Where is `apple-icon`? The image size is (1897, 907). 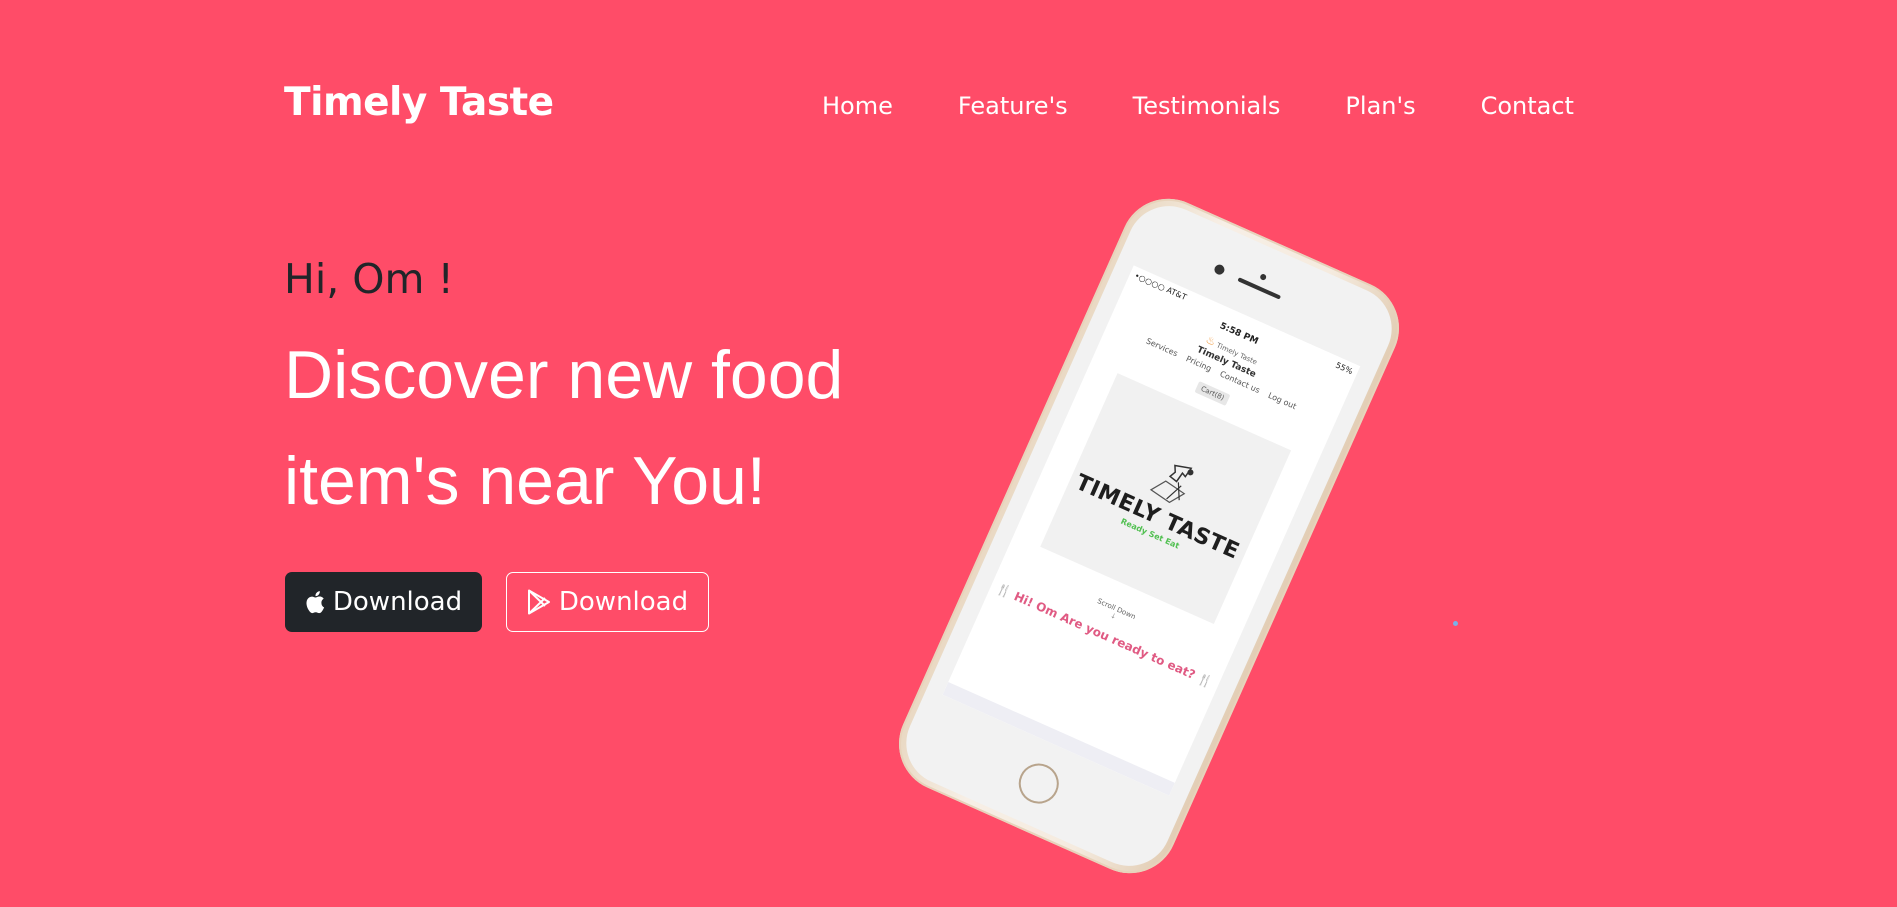 apple-icon is located at coordinates (315, 602).